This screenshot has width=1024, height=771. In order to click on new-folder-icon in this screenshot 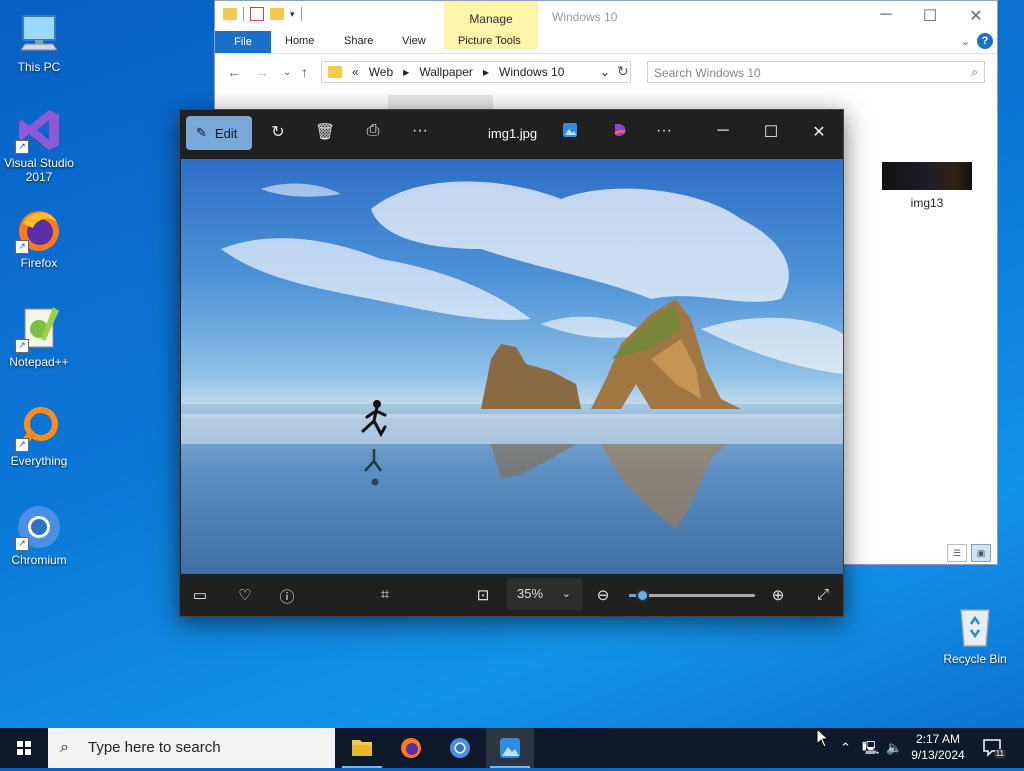, I will do `click(277, 14)`.